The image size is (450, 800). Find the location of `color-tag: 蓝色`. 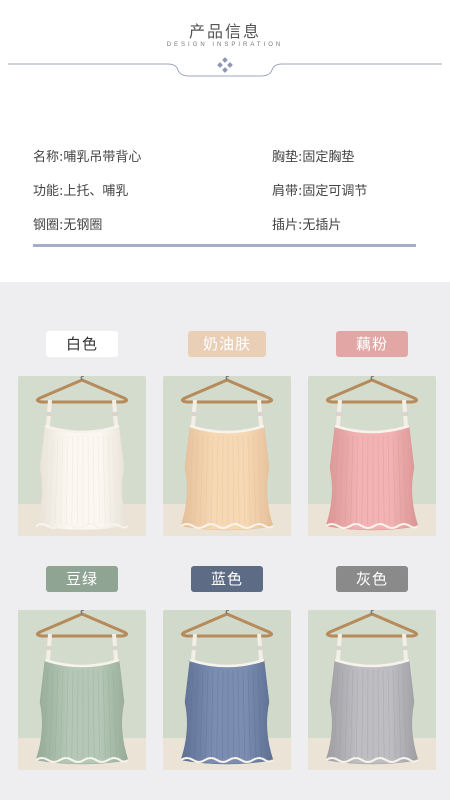

color-tag: 蓝色 is located at coordinates (227, 579).